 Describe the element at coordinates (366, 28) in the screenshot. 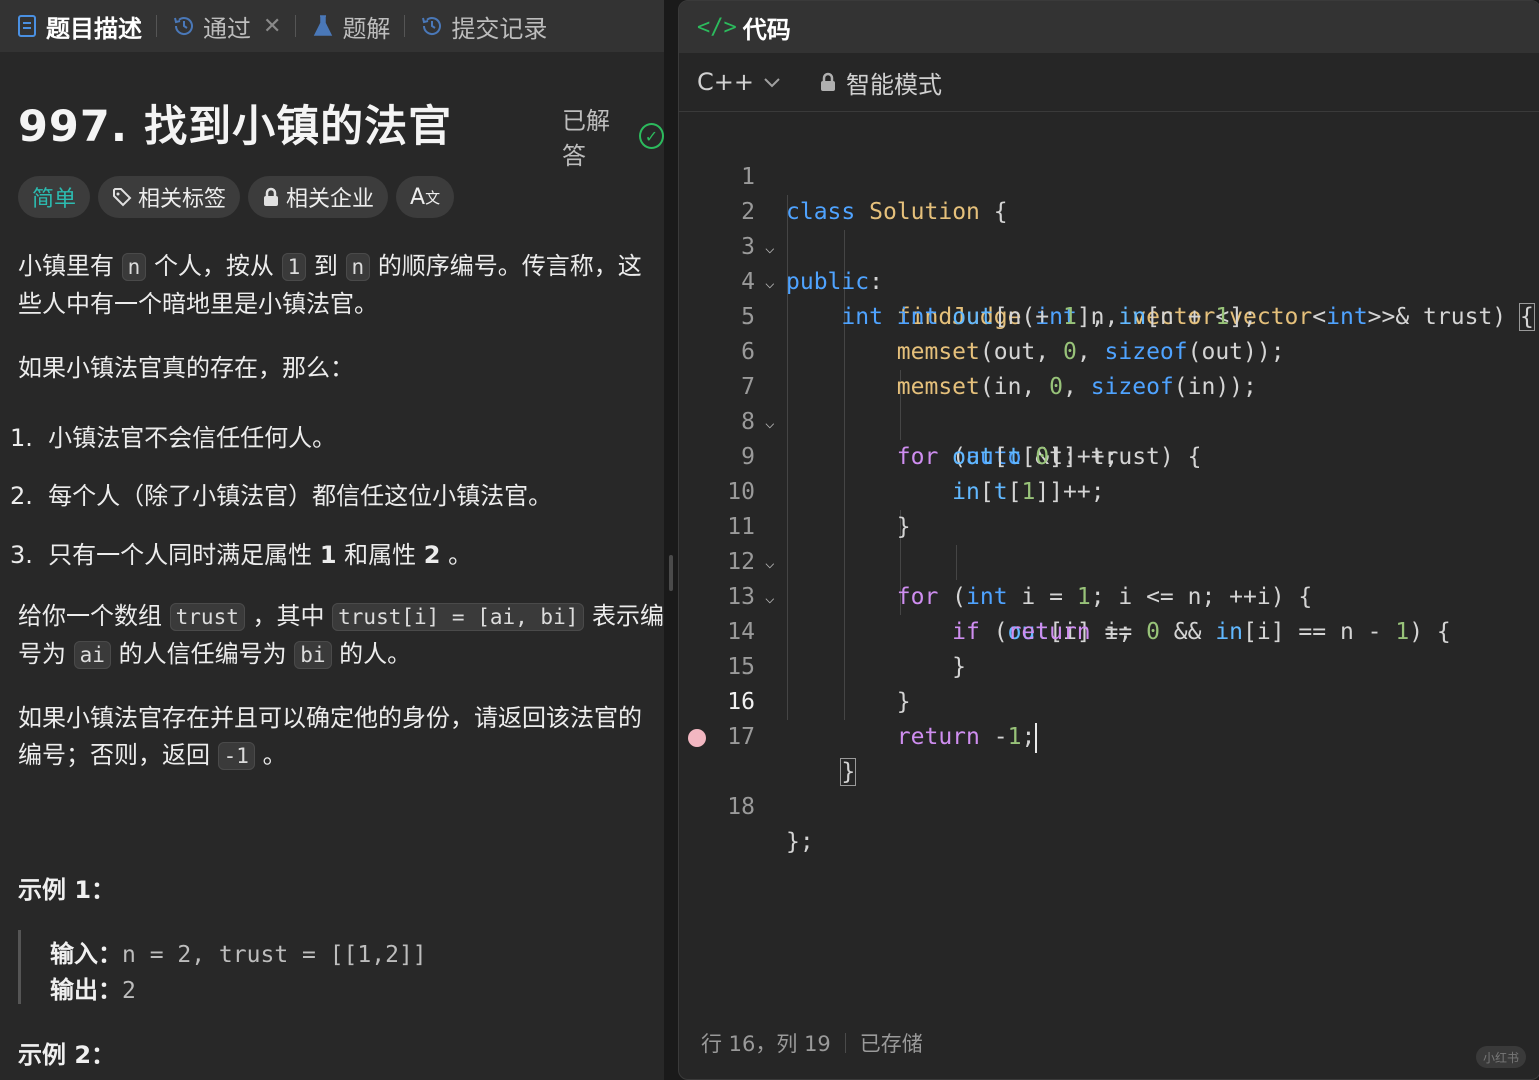

I see `tab-solutions-label: 题解` at that location.